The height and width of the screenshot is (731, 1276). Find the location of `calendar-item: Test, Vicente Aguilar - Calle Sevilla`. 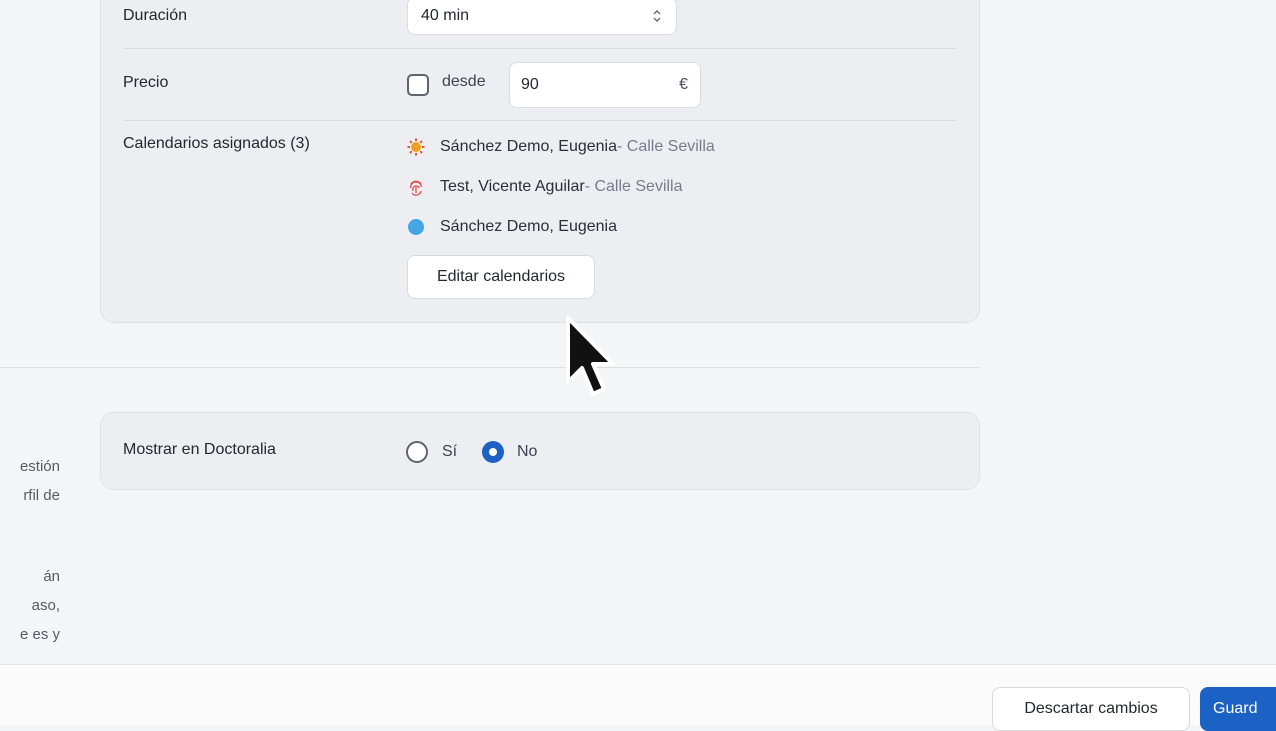

calendar-item: Test, Vicente Aguilar - Calle Sevilla is located at coordinates (545, 187).